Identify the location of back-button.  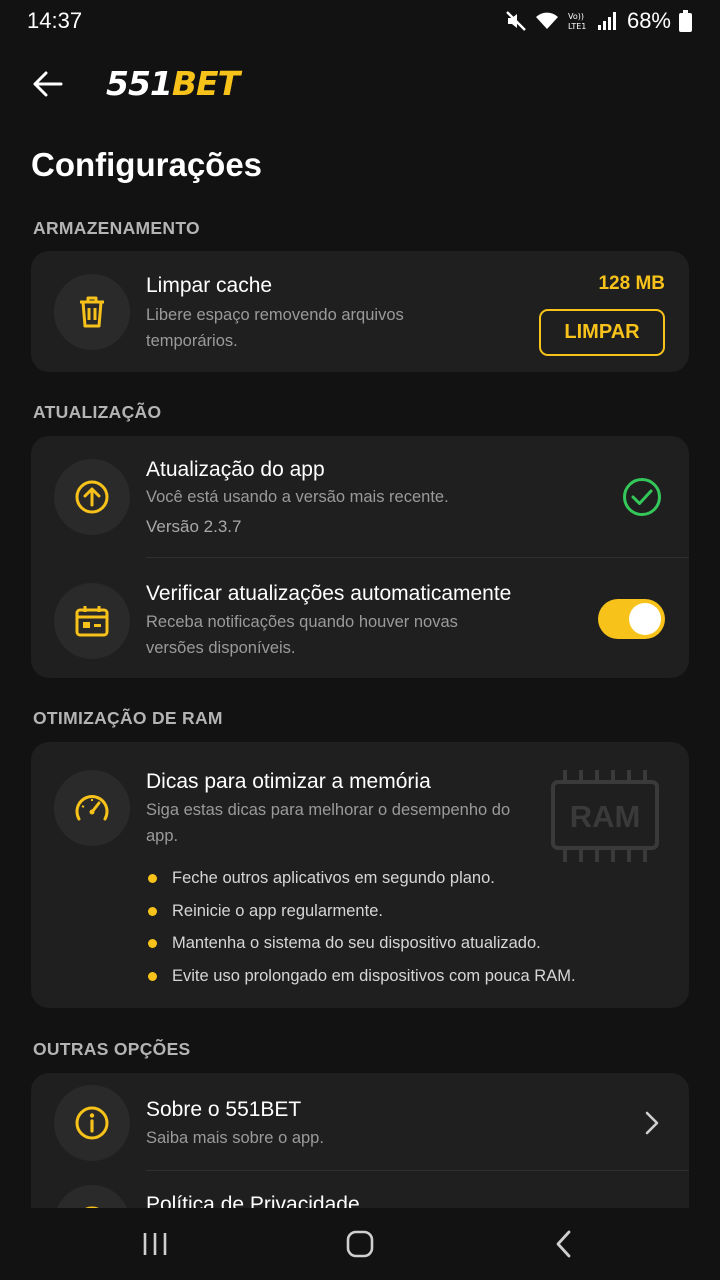
(48, 84).